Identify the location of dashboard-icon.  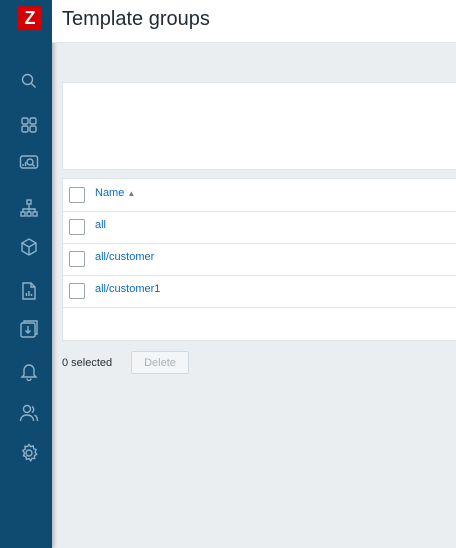
(29, 125).